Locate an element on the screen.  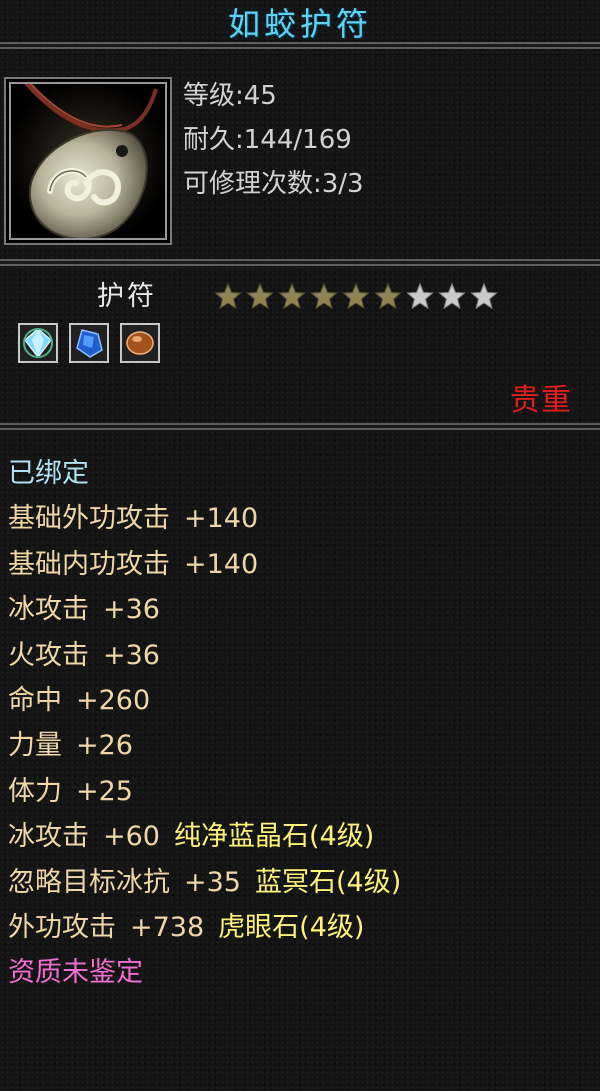
rarity-label: 贵重 is located at coordinates (541, 400).